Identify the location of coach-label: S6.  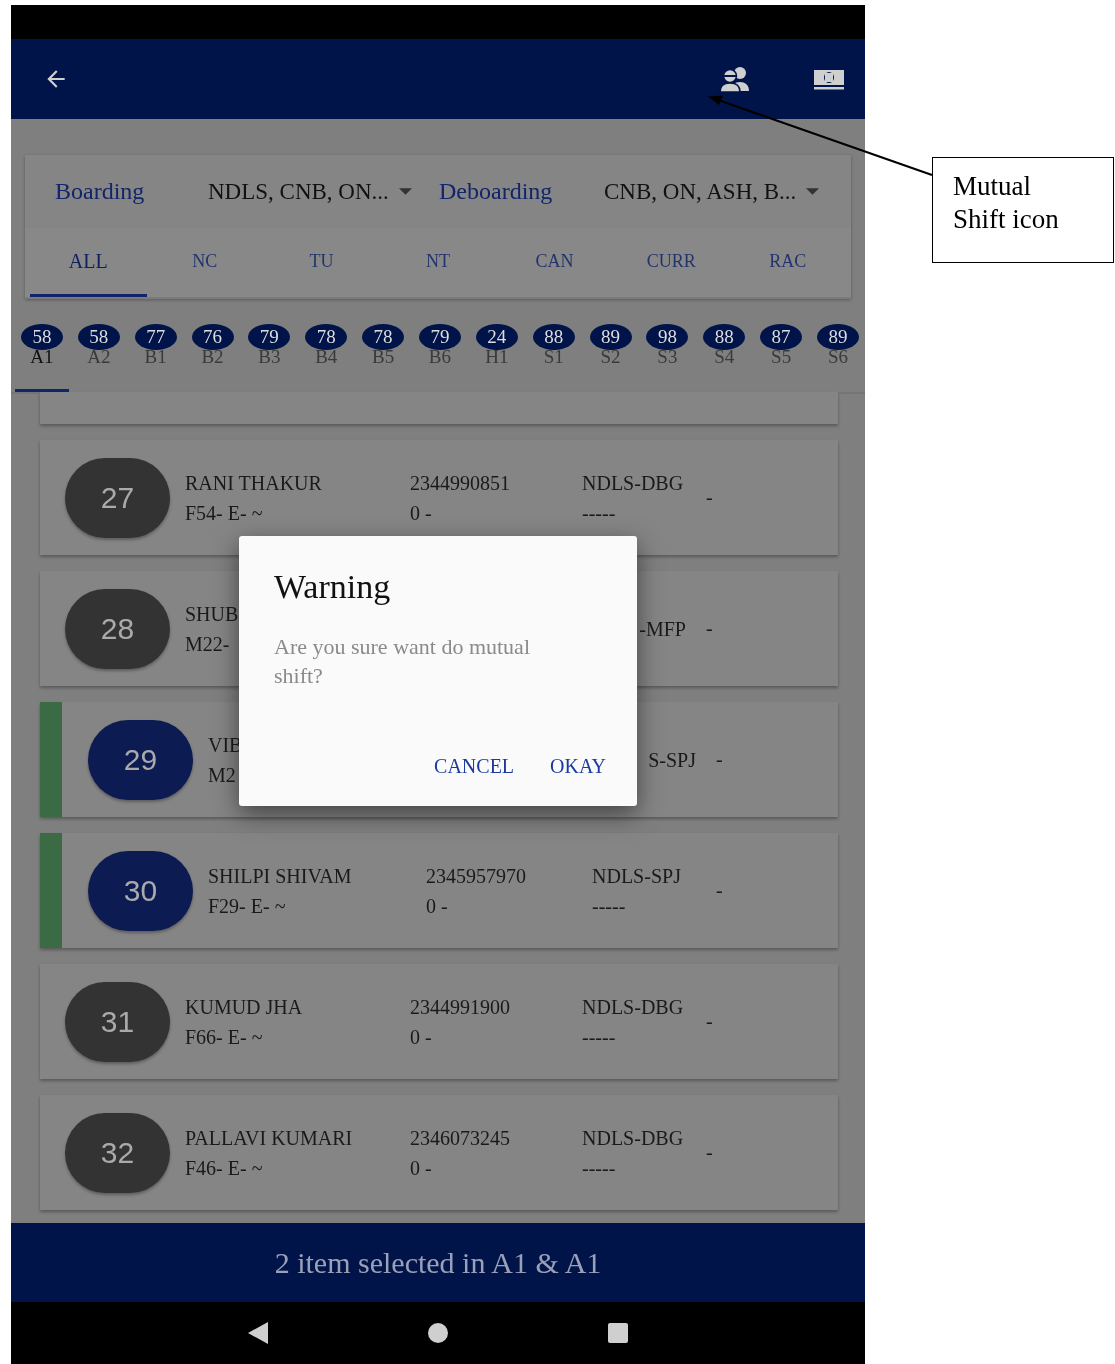
(837, 357).